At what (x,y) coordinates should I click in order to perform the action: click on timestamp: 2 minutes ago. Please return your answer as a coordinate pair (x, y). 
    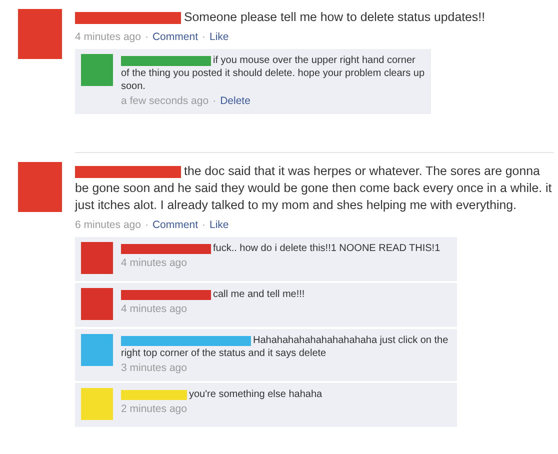
    Looking at the image, I should click on (154, 409).